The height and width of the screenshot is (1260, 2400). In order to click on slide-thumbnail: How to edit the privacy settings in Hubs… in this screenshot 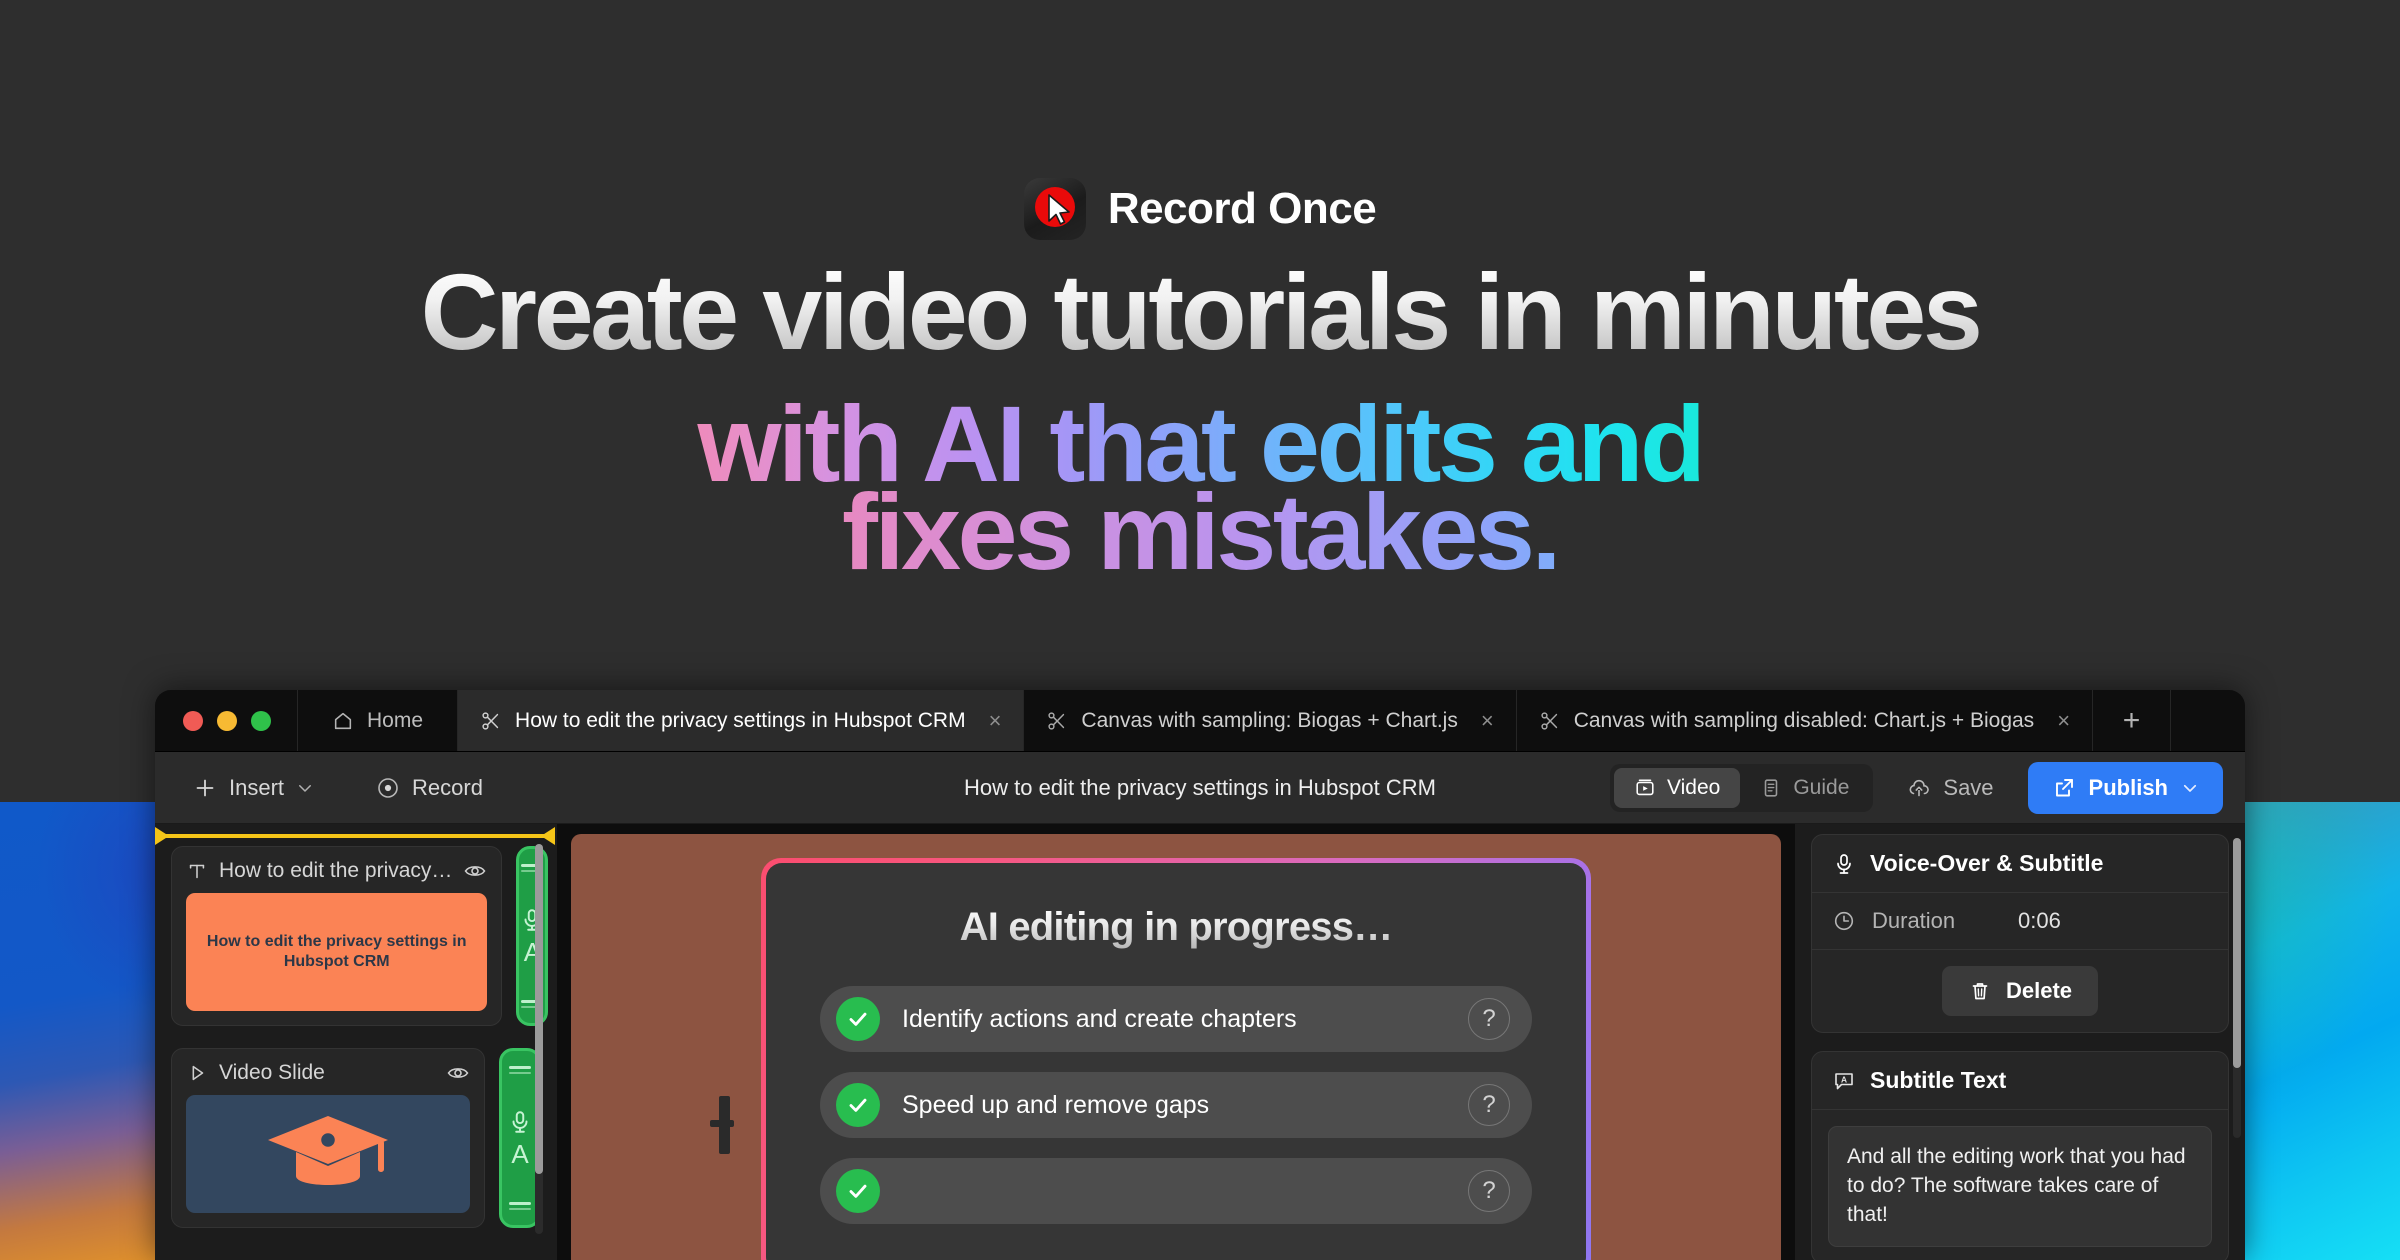, I will do `click(337, 952)`.